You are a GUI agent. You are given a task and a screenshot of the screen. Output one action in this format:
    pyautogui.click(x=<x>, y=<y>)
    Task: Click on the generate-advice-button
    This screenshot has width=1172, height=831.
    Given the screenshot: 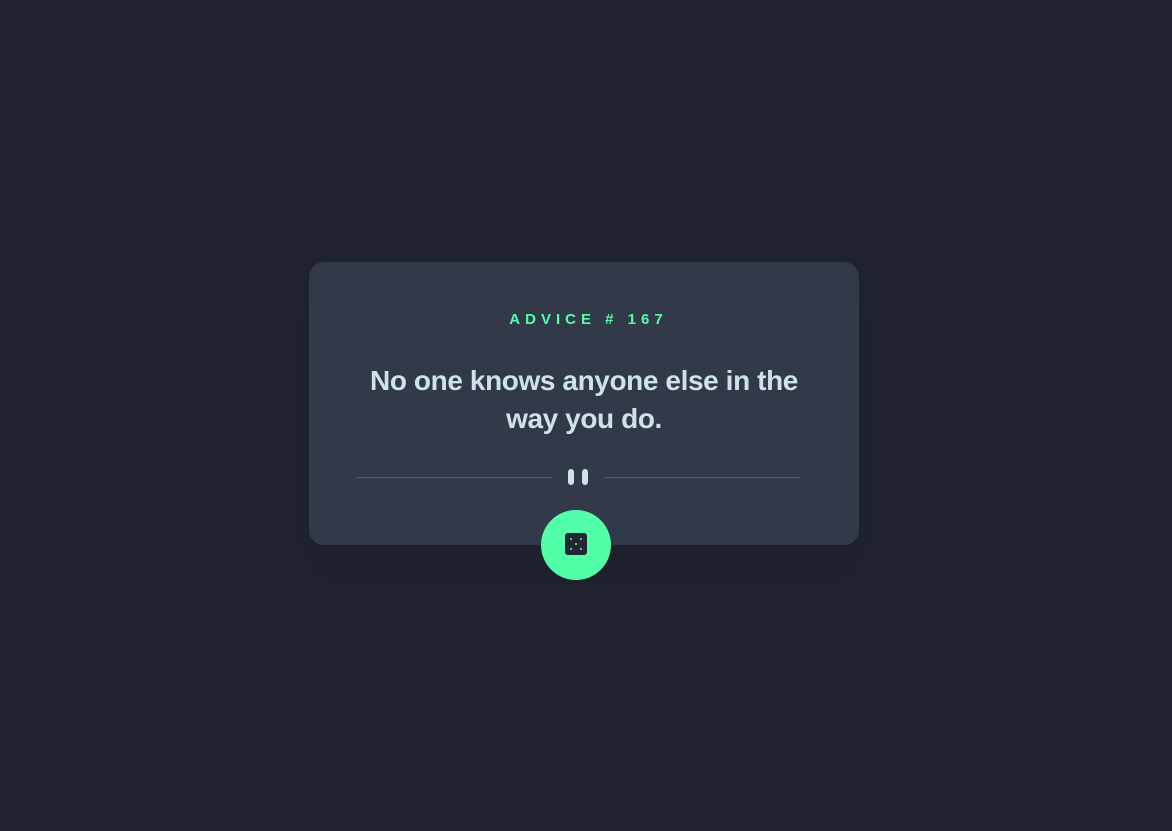 What is the action you would take?
    pyautogui.click(x=576, y=545)
    